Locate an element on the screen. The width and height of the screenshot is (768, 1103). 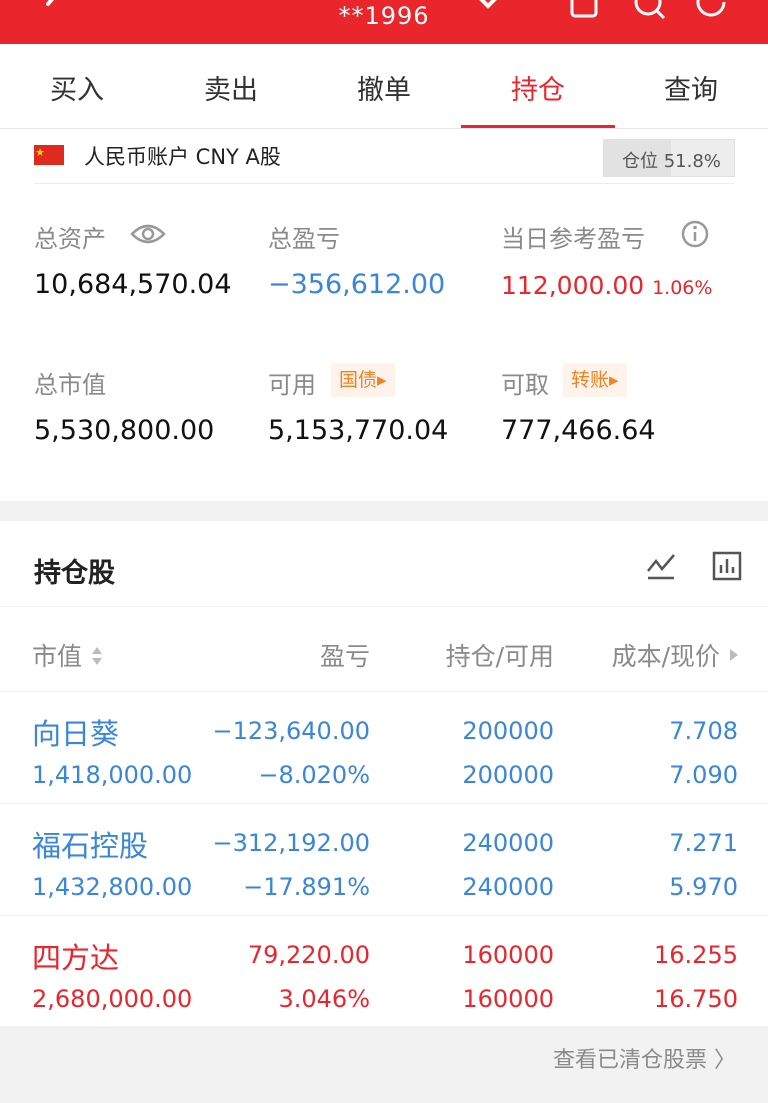
available-value: 5,153,770.04 is located at coordinates (358, 430).